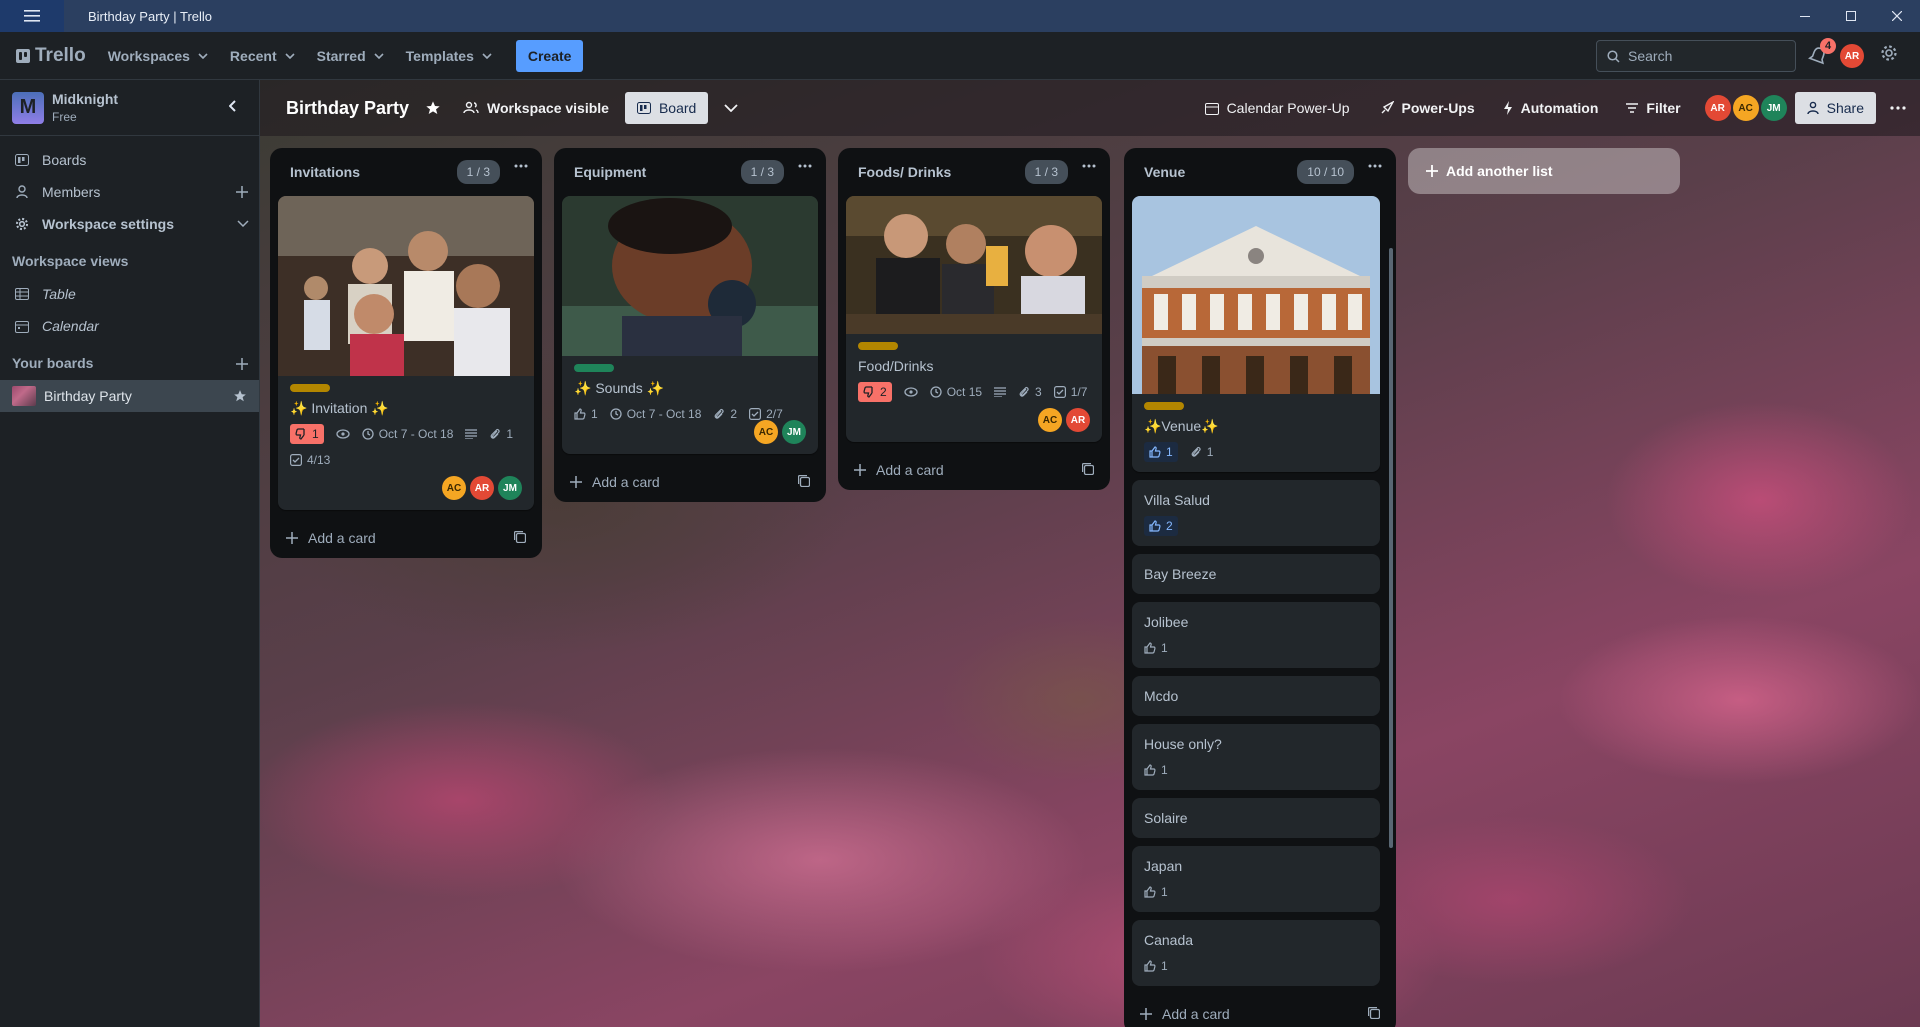 This screenshot has height=1027, width=1920. What do you see at coordinates (242, 192) in the screenshot?
I see `add-member-icon` at bounding box center [242, 192].